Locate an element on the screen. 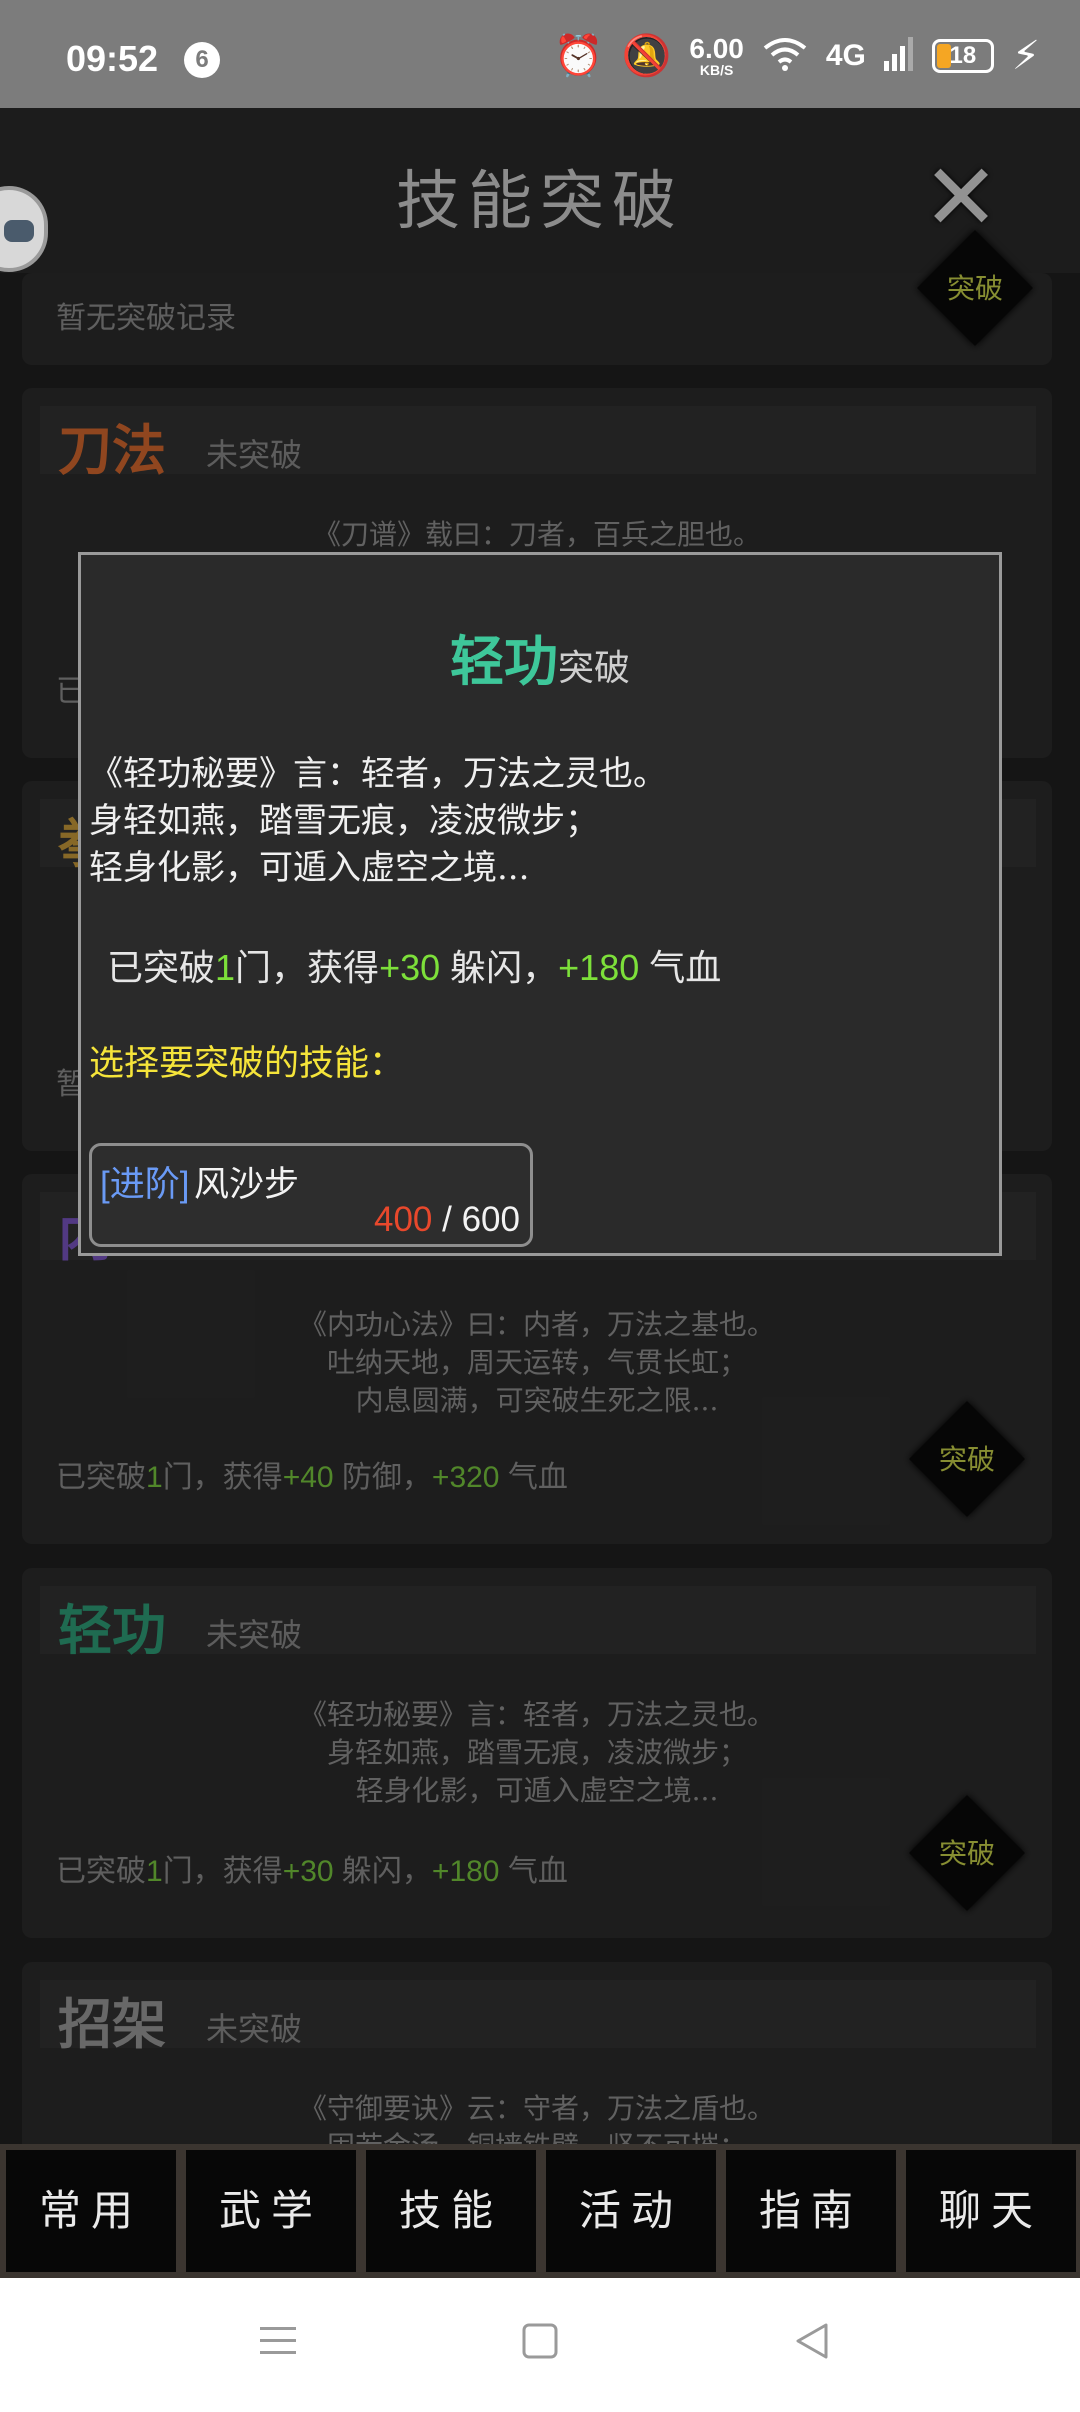  battery-icon: 18 is located at coordinates (962, 56).